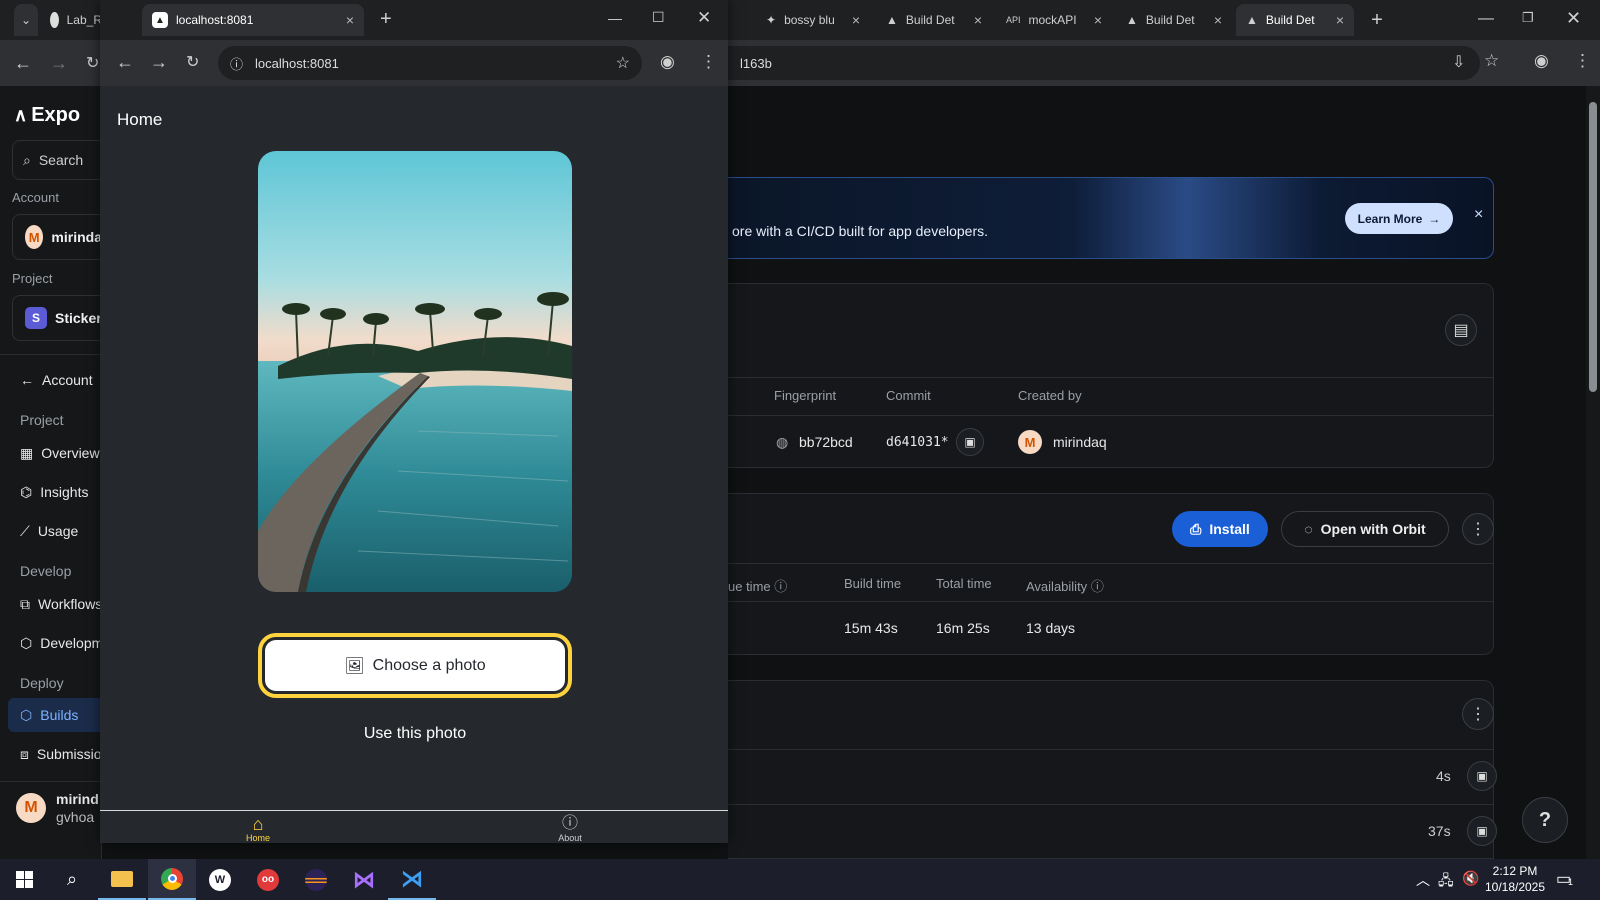  Describe the element at coordinates (1458, 62) in the screenshot. I see `install-app-icon: ⇩` at that location.